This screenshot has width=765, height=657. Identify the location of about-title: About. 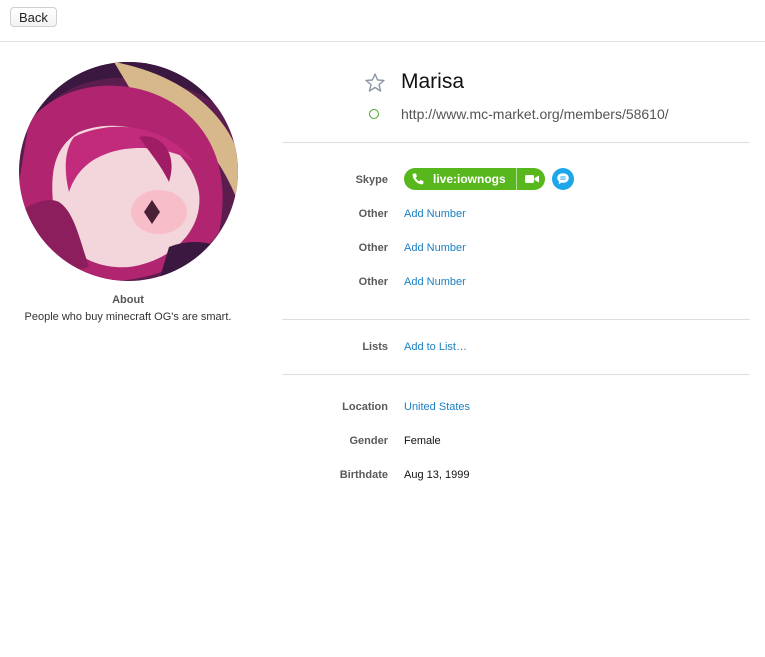
(128, 300).